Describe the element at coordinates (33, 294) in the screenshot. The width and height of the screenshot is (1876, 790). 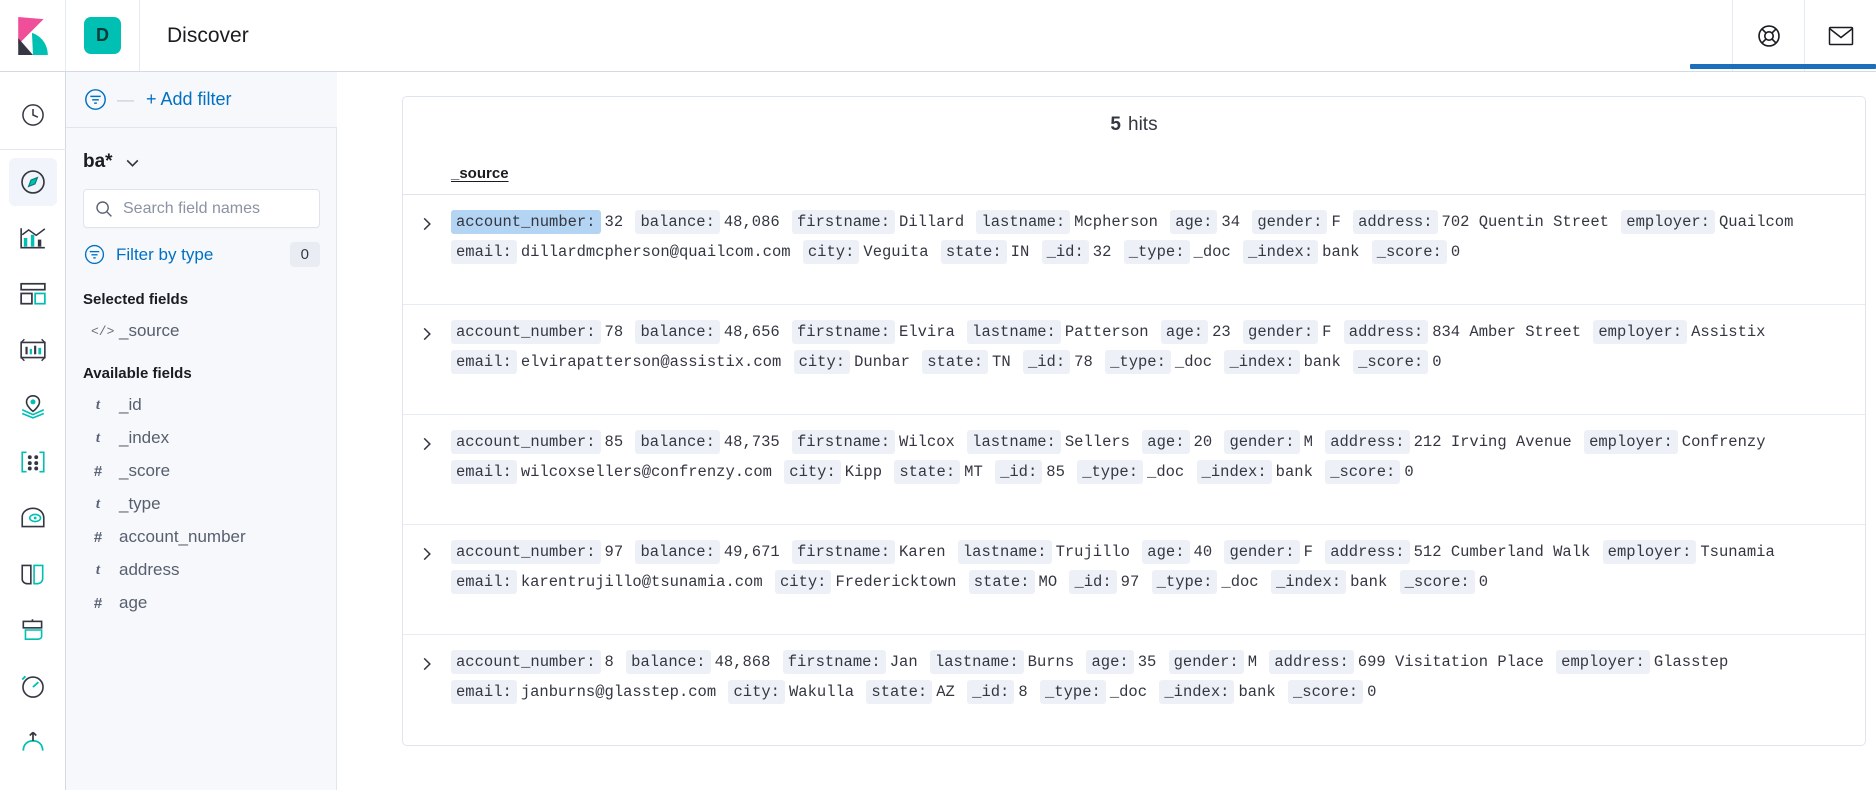
I see `sidebar-item-dashboard` at that location.